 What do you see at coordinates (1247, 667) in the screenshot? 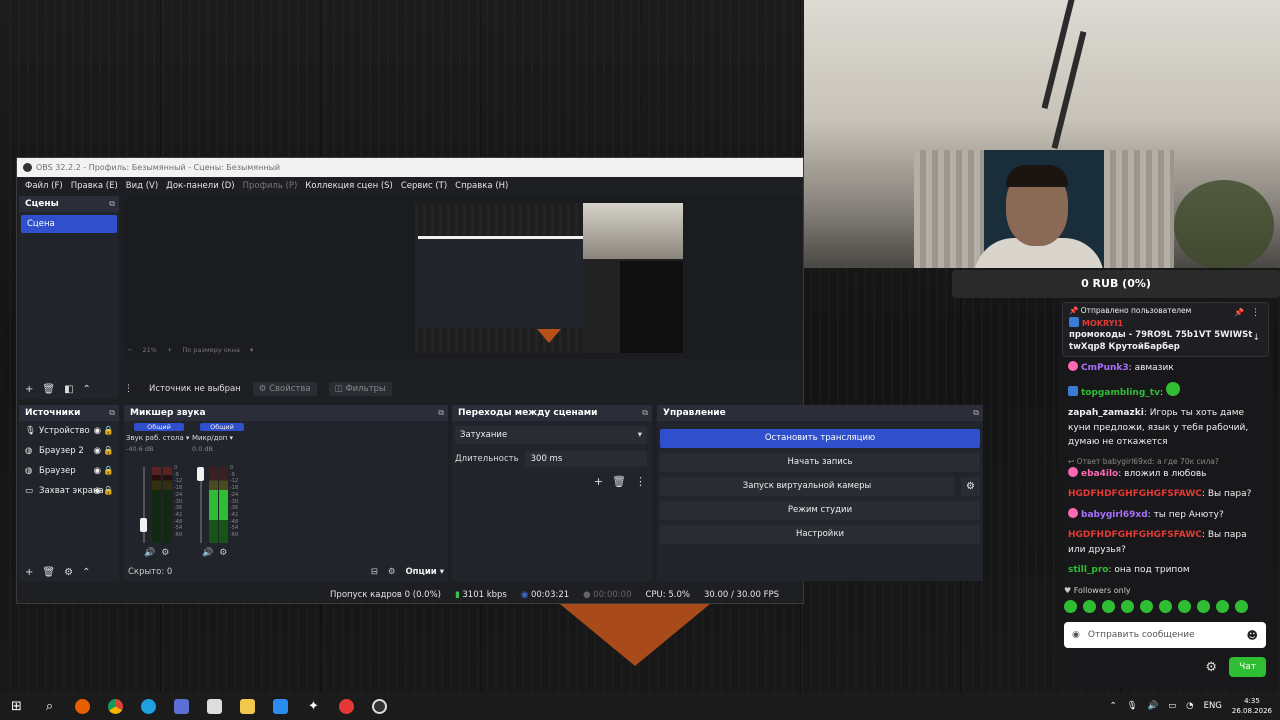
I see `chat-send-button: Чат` at bounding box center [1247, 667].